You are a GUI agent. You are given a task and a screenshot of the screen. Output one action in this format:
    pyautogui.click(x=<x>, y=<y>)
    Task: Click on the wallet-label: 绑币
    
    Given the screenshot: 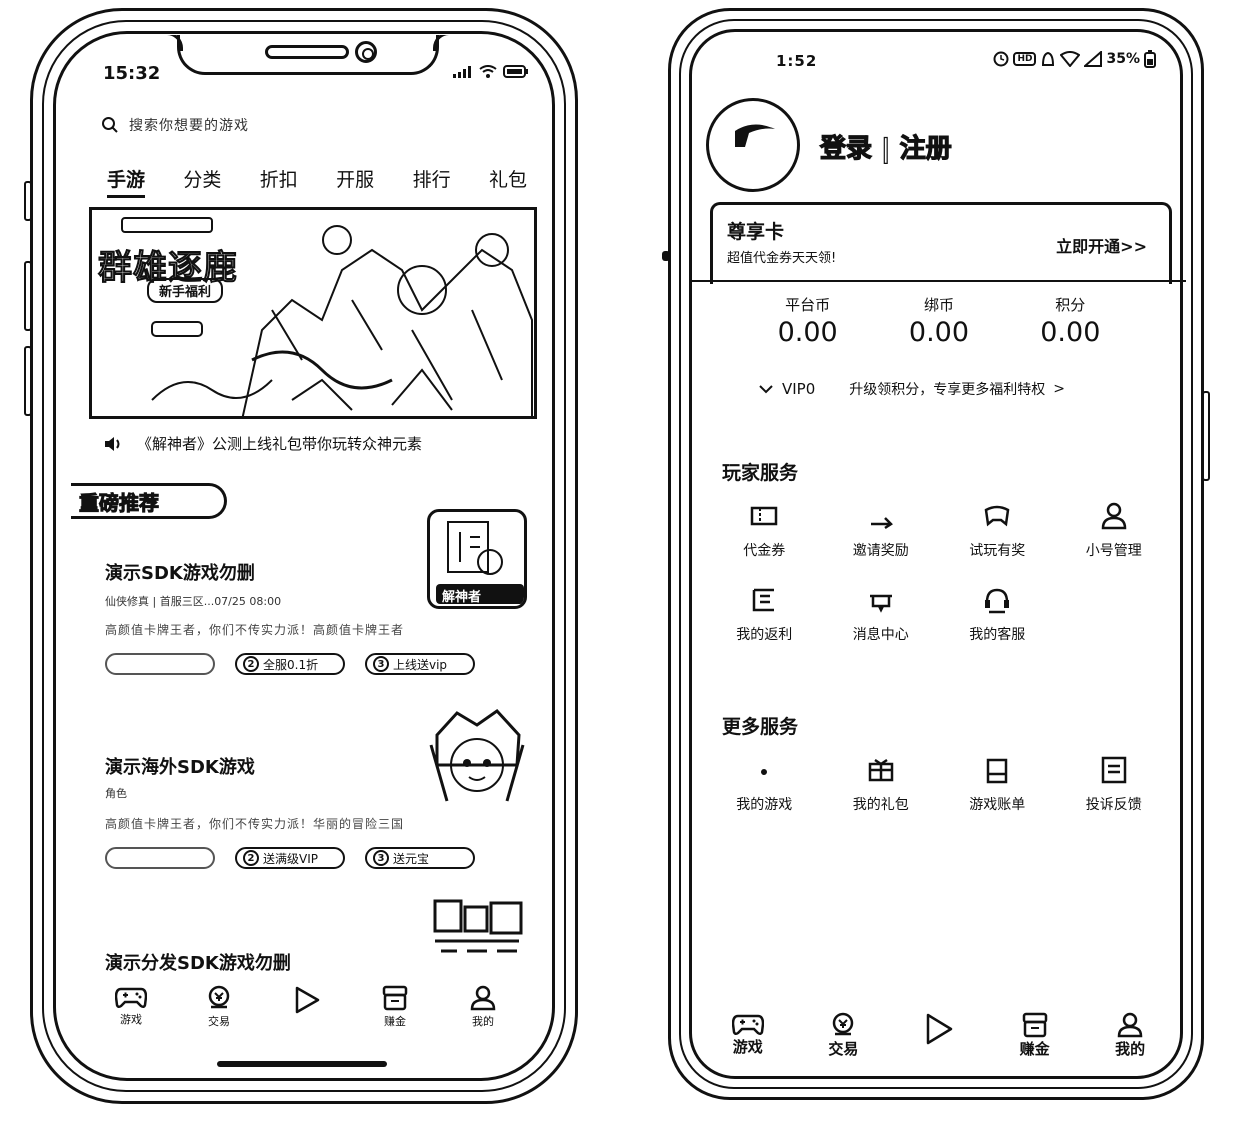 What is the action you would take?
    pyautogui.click(x=938, y=305)
    